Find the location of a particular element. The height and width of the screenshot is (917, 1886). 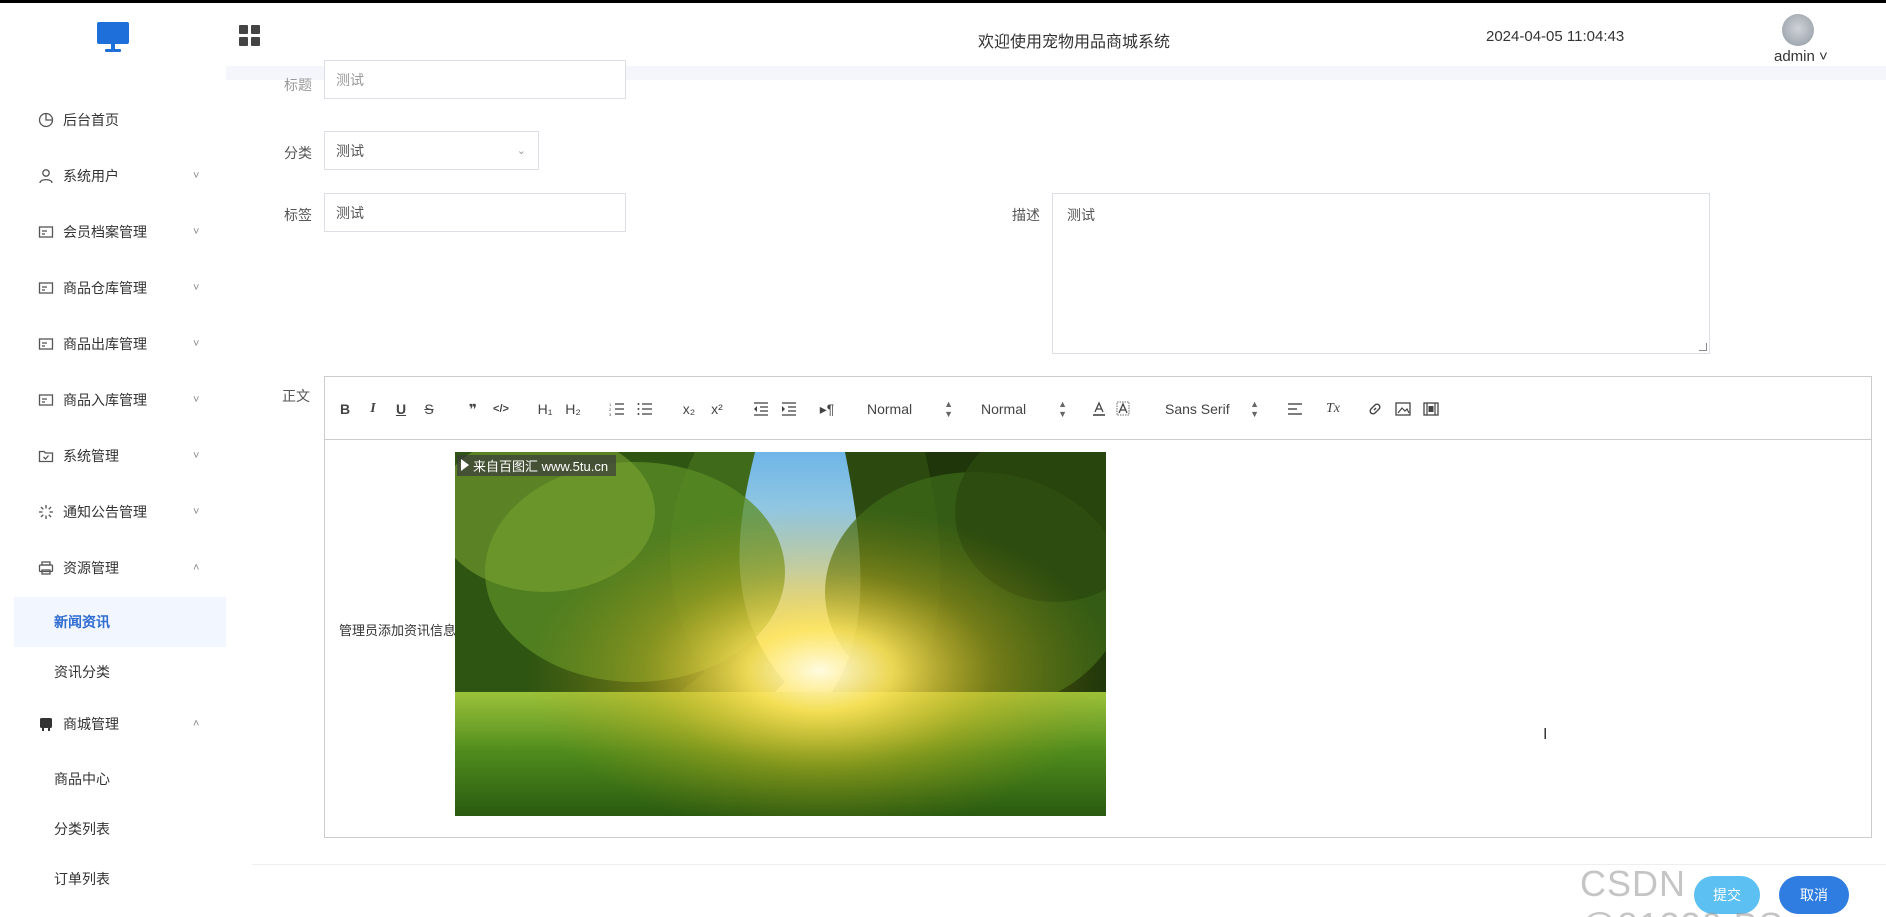

sidebar-item-label: 资源管理 is located at coordinates (91, 568).